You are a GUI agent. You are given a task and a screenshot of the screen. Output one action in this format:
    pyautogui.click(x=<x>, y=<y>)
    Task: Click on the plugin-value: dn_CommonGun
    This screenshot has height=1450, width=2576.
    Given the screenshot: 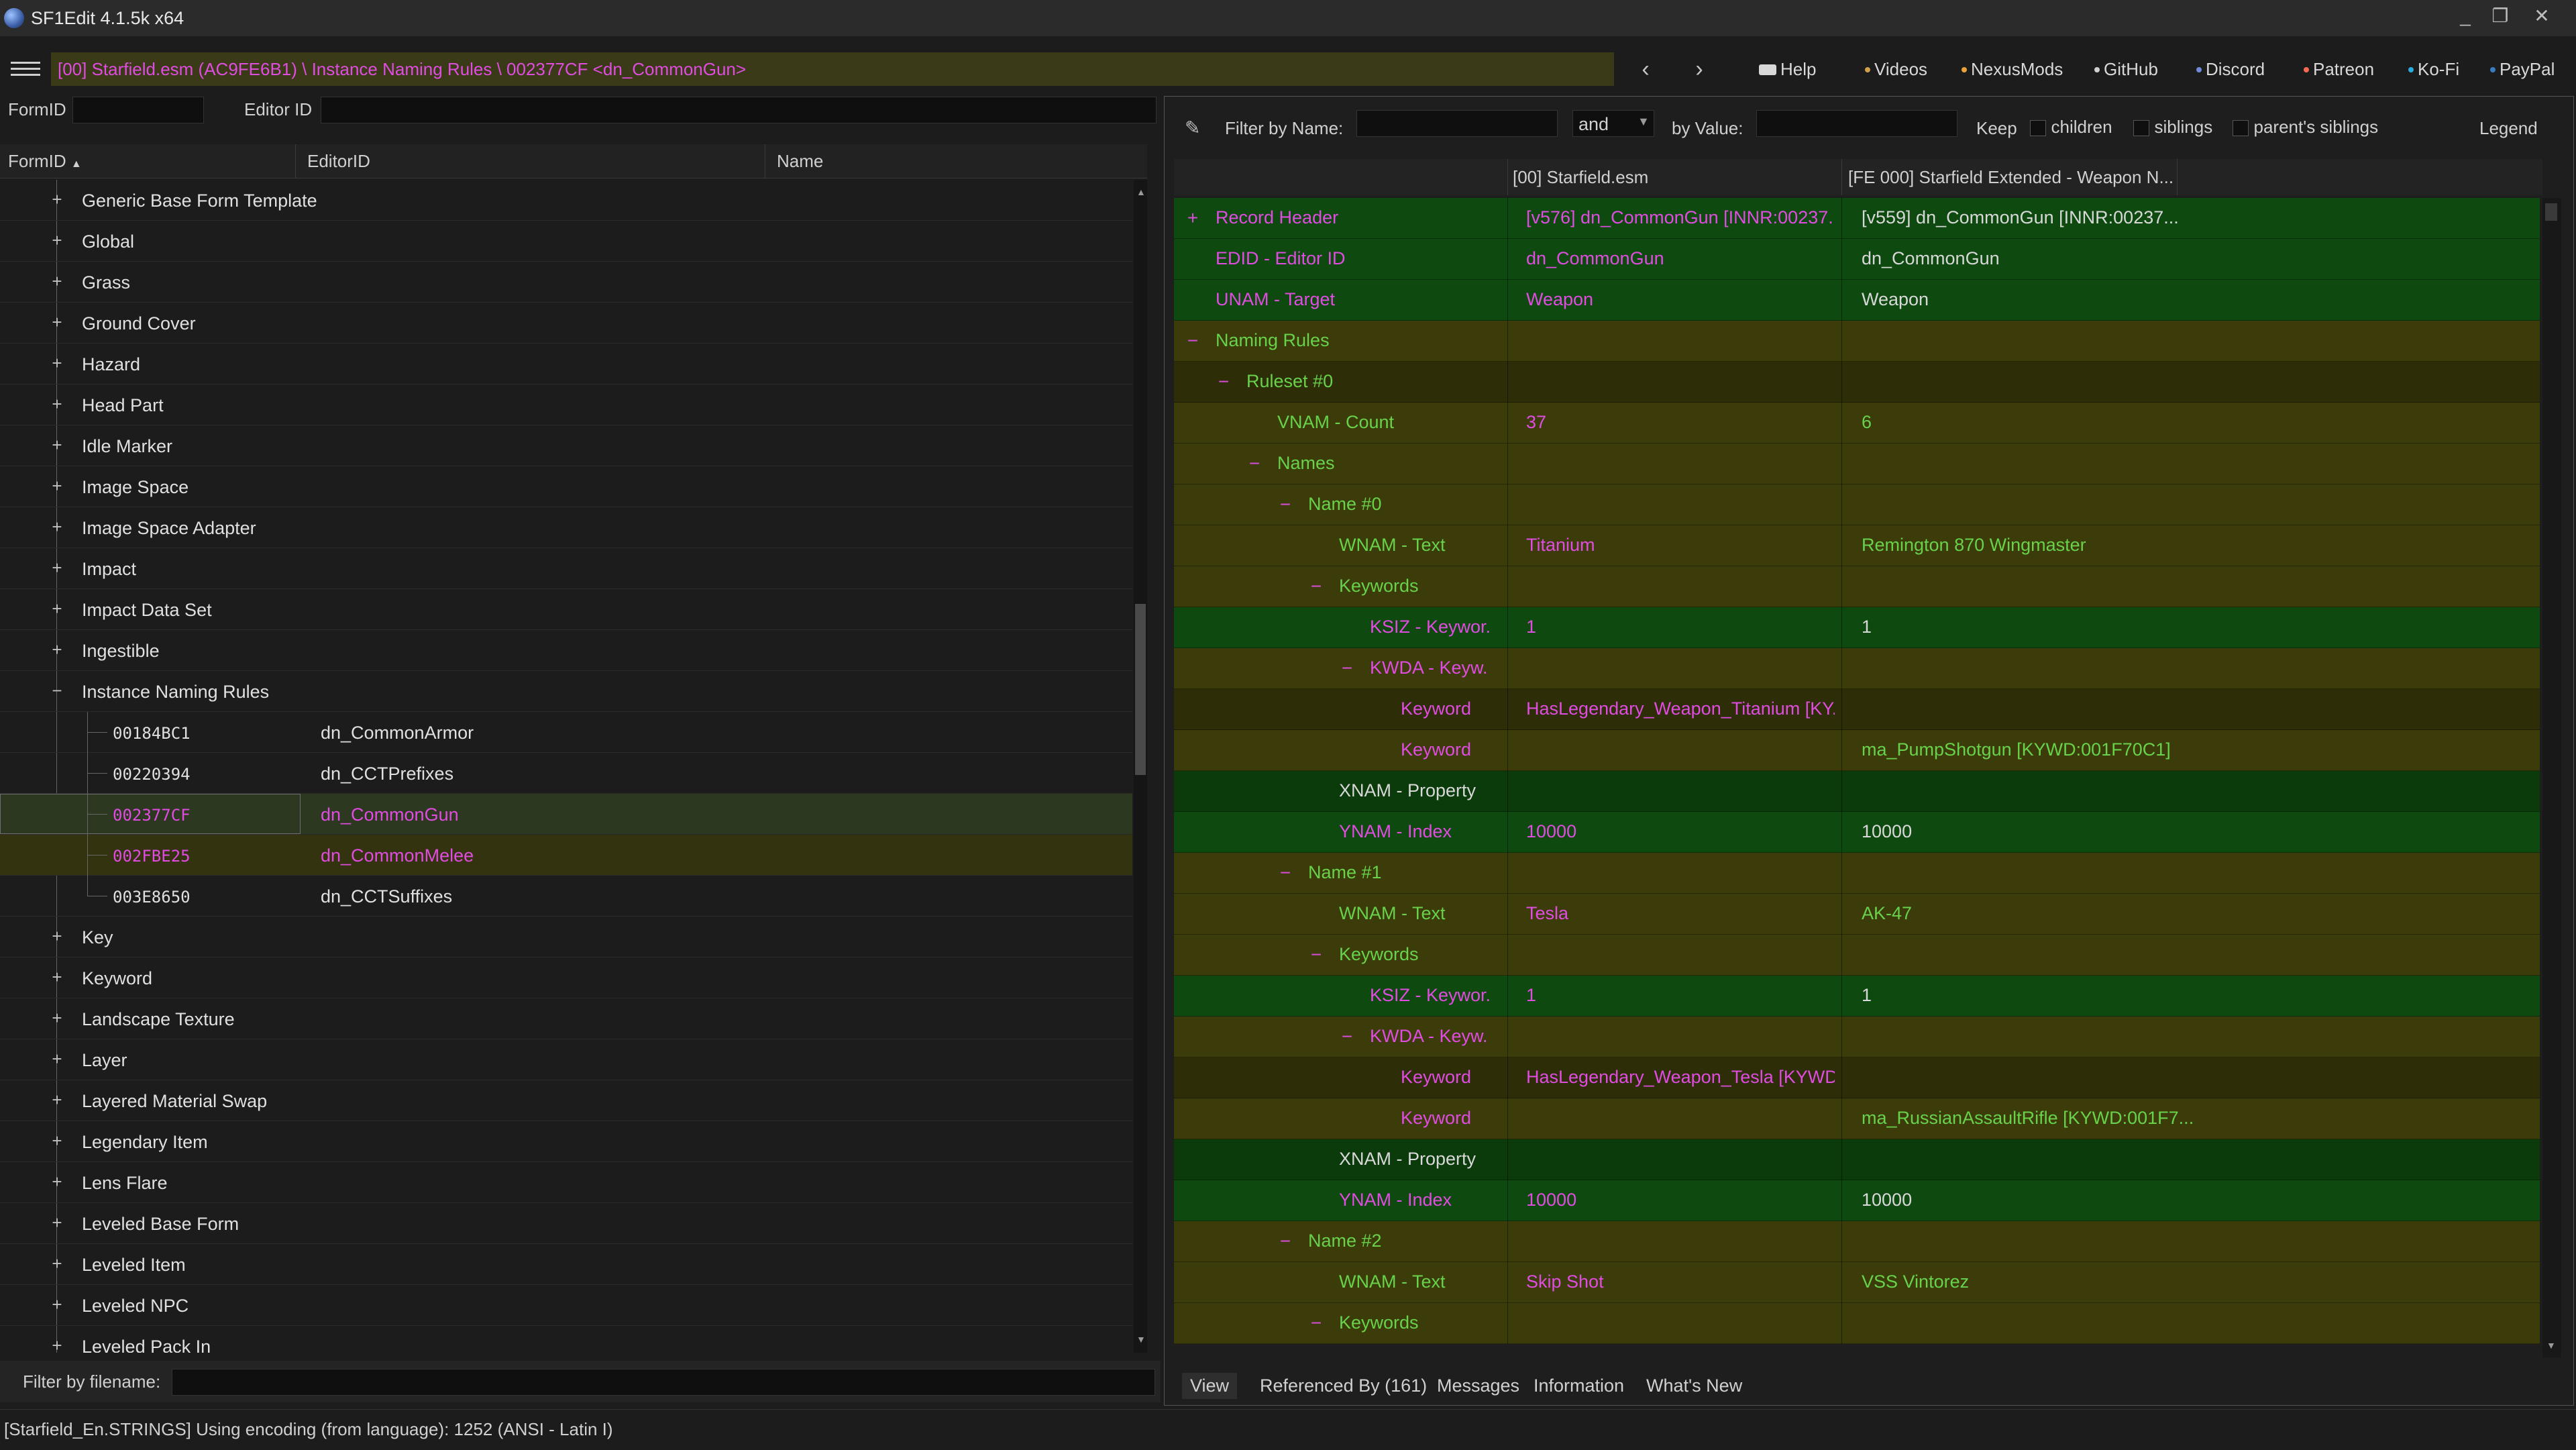 What is the action you would take?
    pyautogui.click(x=2184, y=258)
    